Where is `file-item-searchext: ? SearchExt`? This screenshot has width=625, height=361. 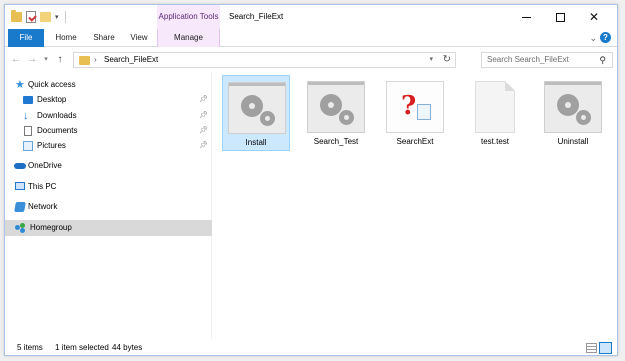
file-item-searchext: ? SearchExt is located at coordinates (415, 113).